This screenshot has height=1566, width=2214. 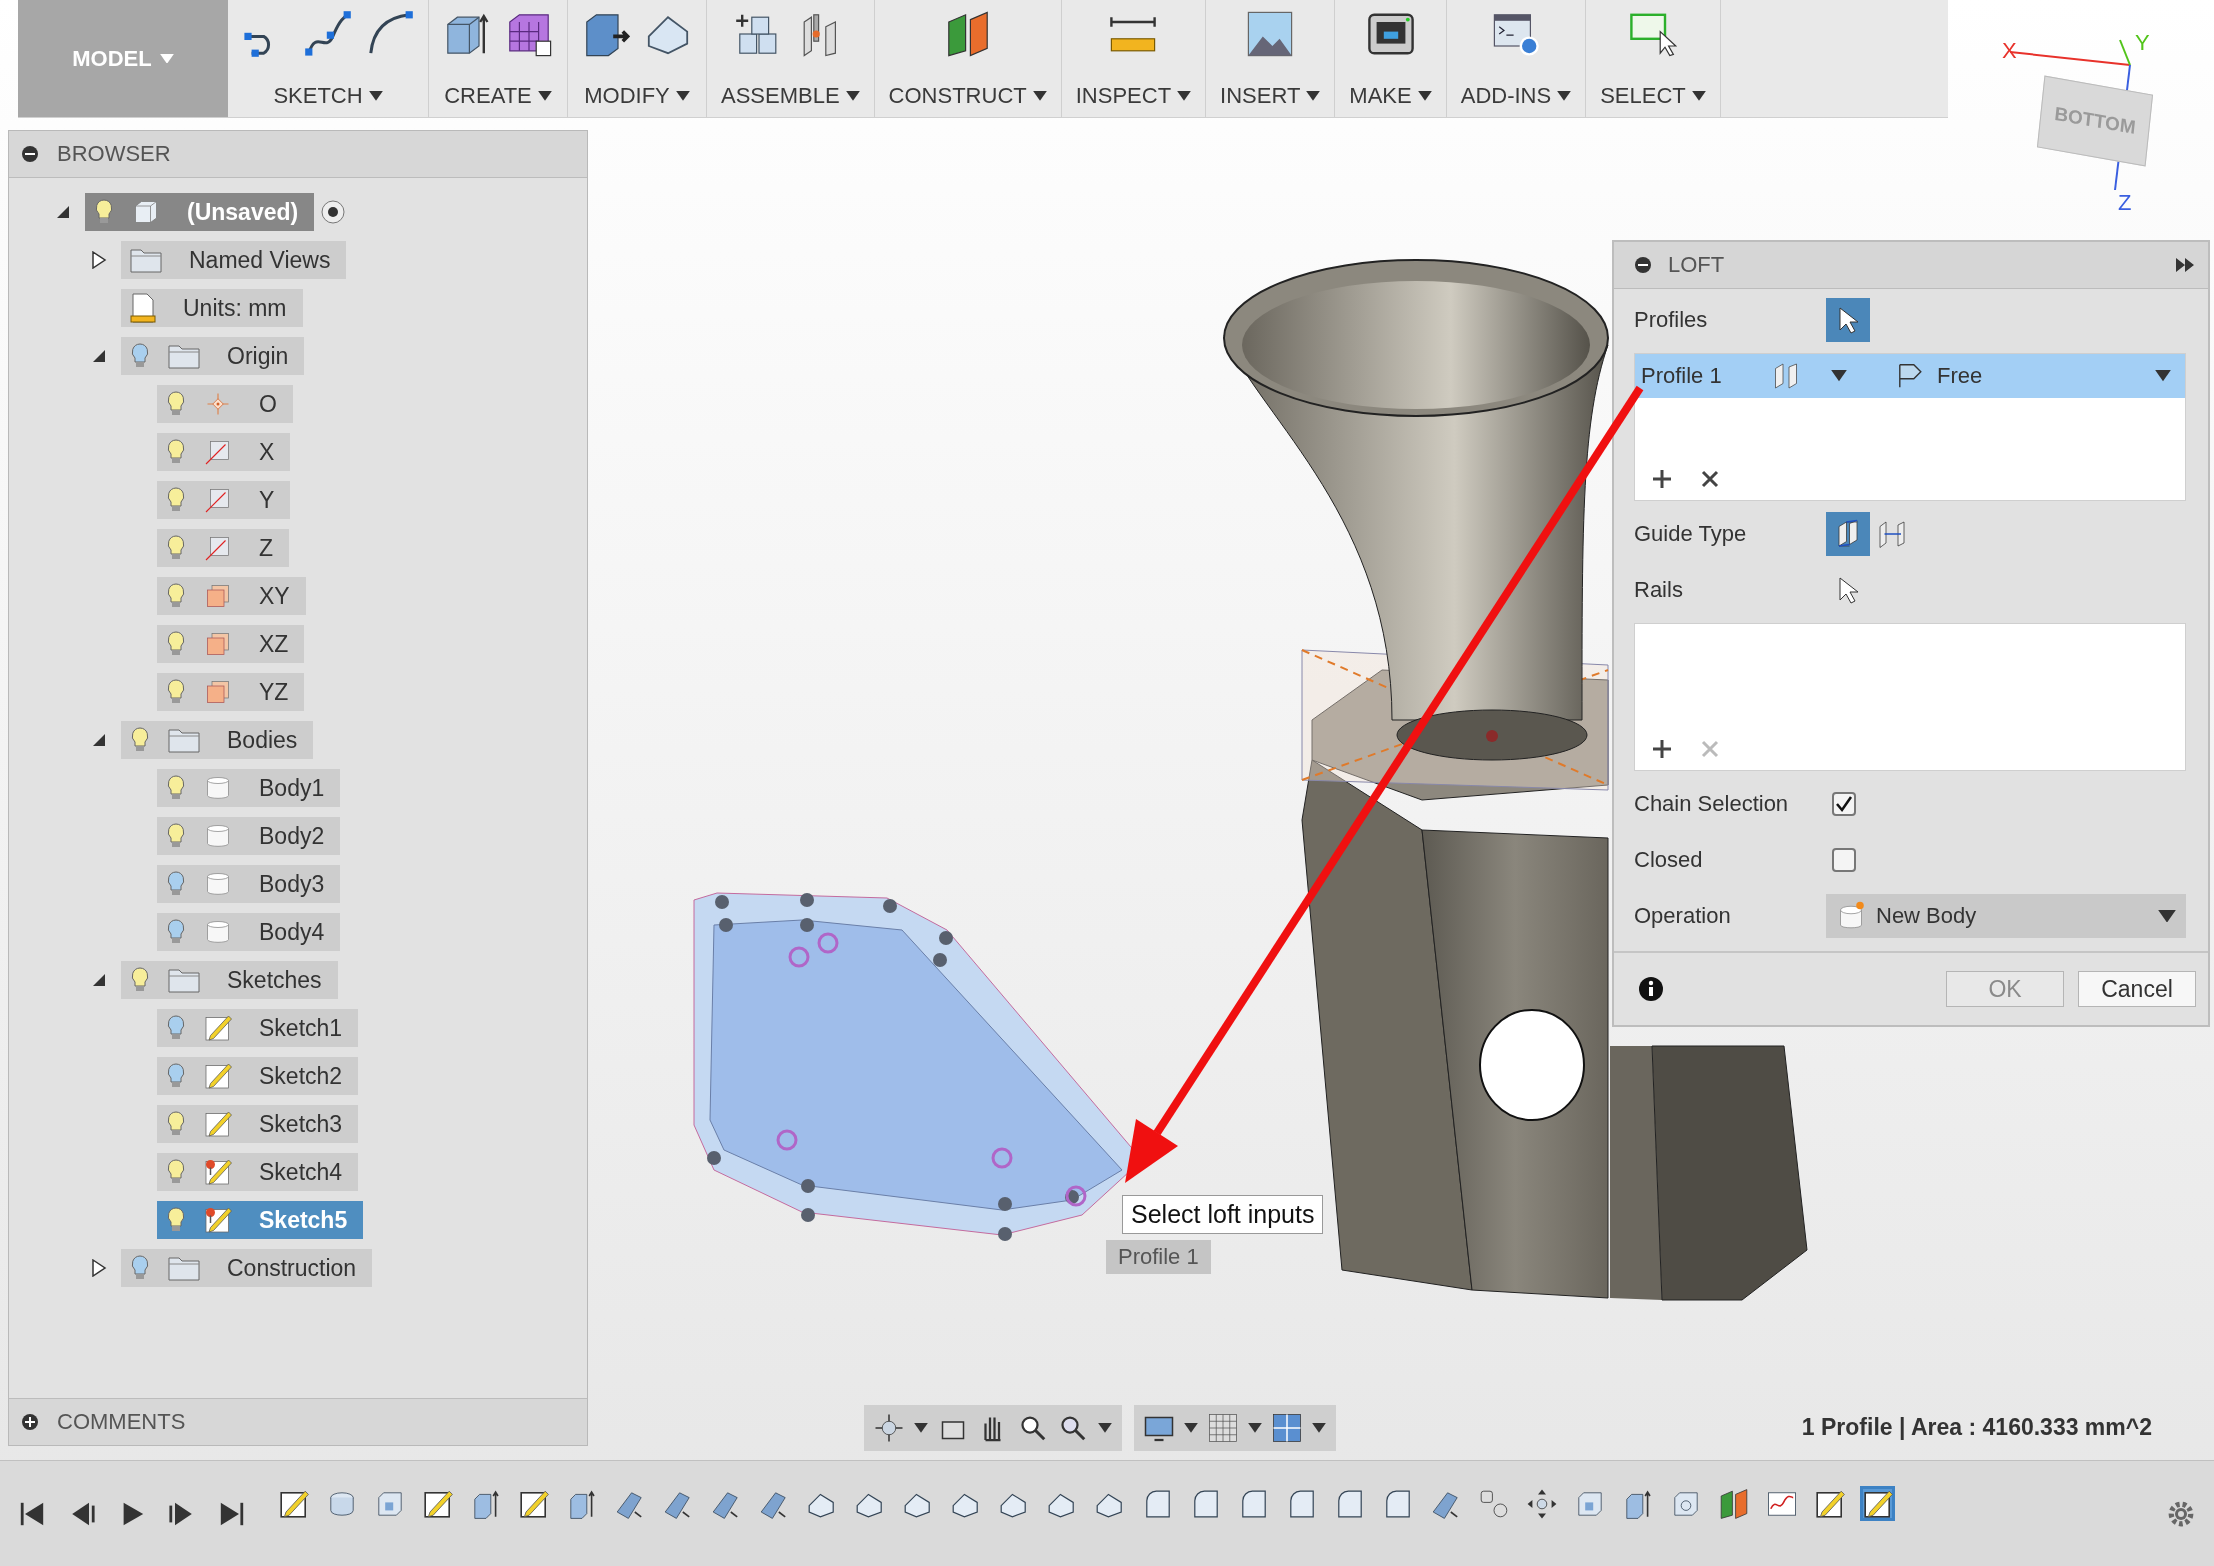 What do you see at coordinates (1659, 590) in the screenshot?
I see `field-label: Rails` at bounding box center [1659, 590].